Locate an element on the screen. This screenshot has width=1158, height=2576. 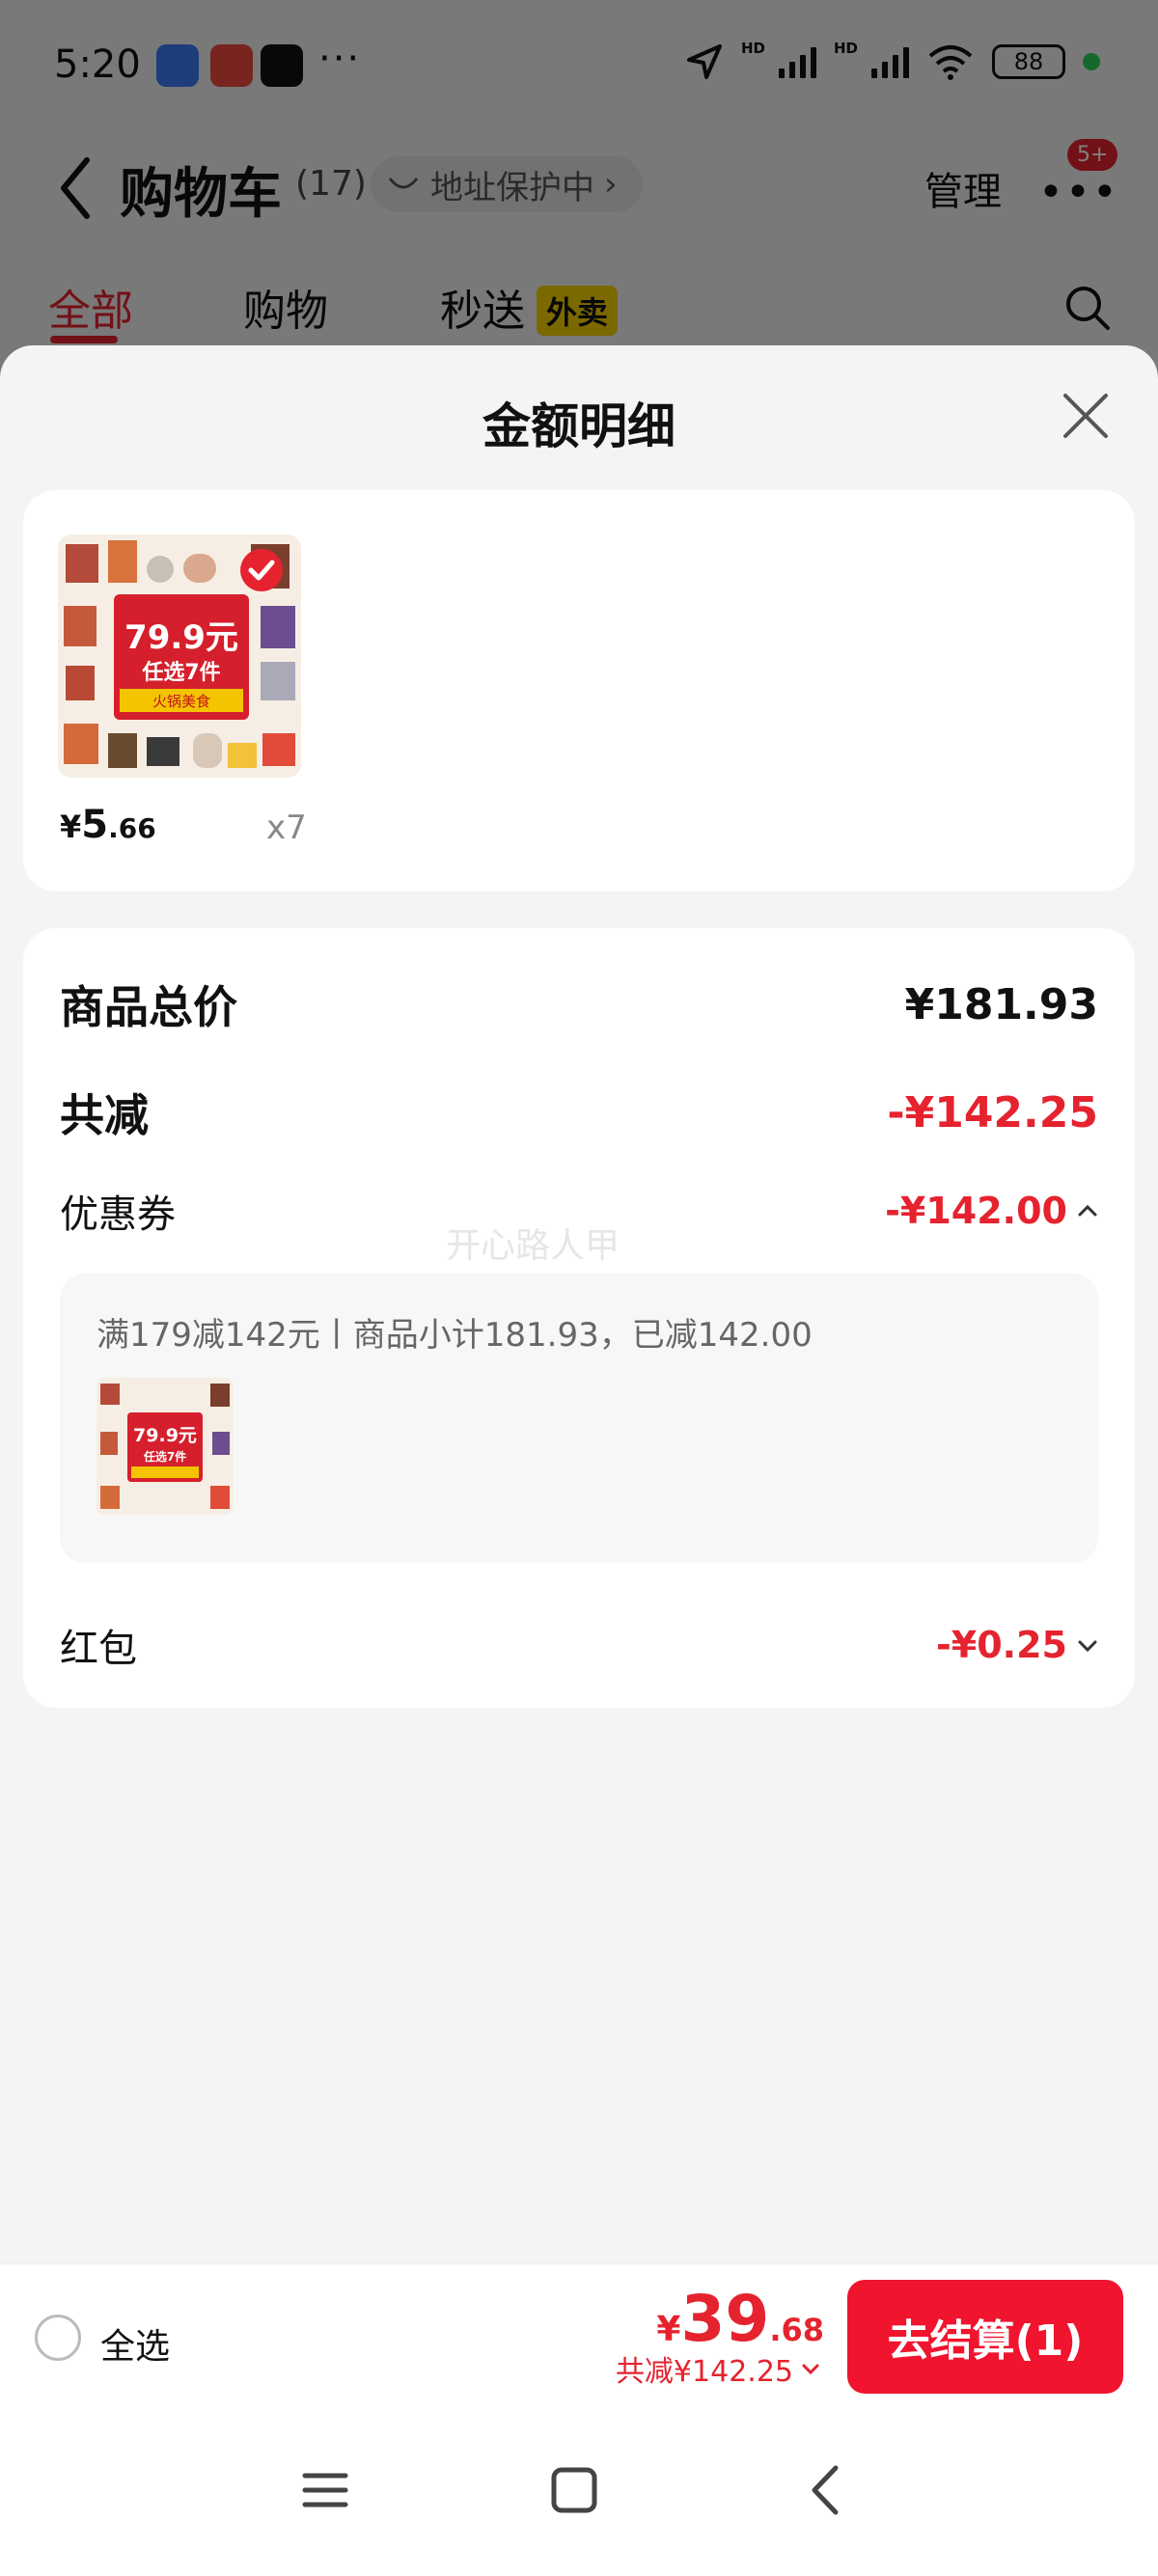
system-navigation-bar is located at coordinates (579, 2491).